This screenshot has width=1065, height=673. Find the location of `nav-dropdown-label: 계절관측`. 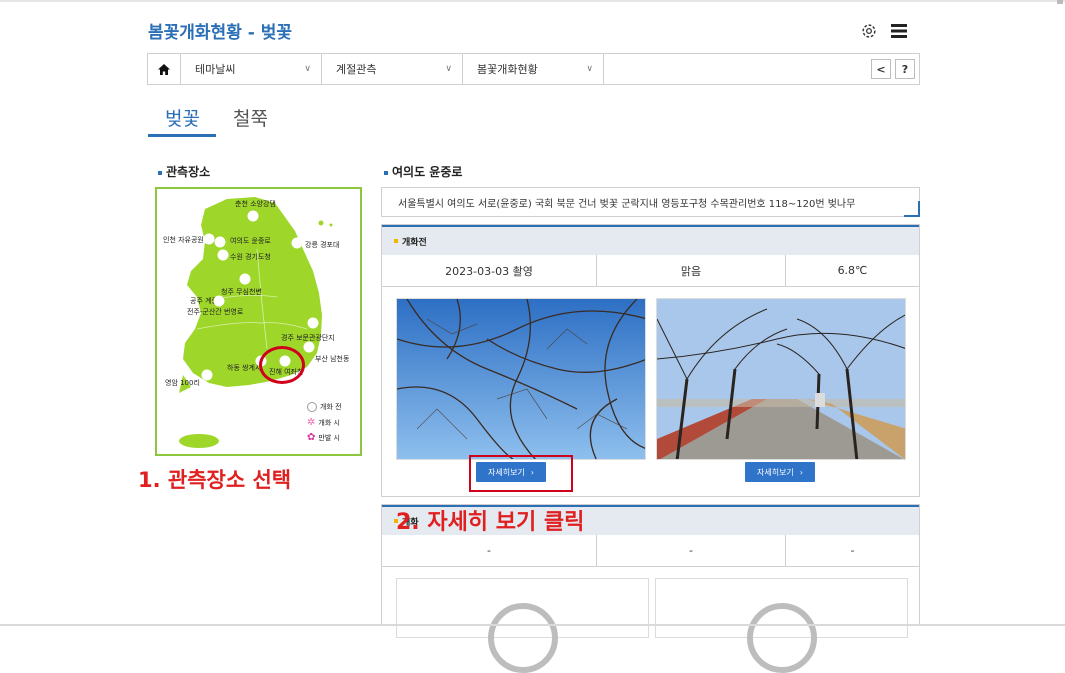

nav-dropdown-label: 계절관측 is located at coordinates (356, 69).